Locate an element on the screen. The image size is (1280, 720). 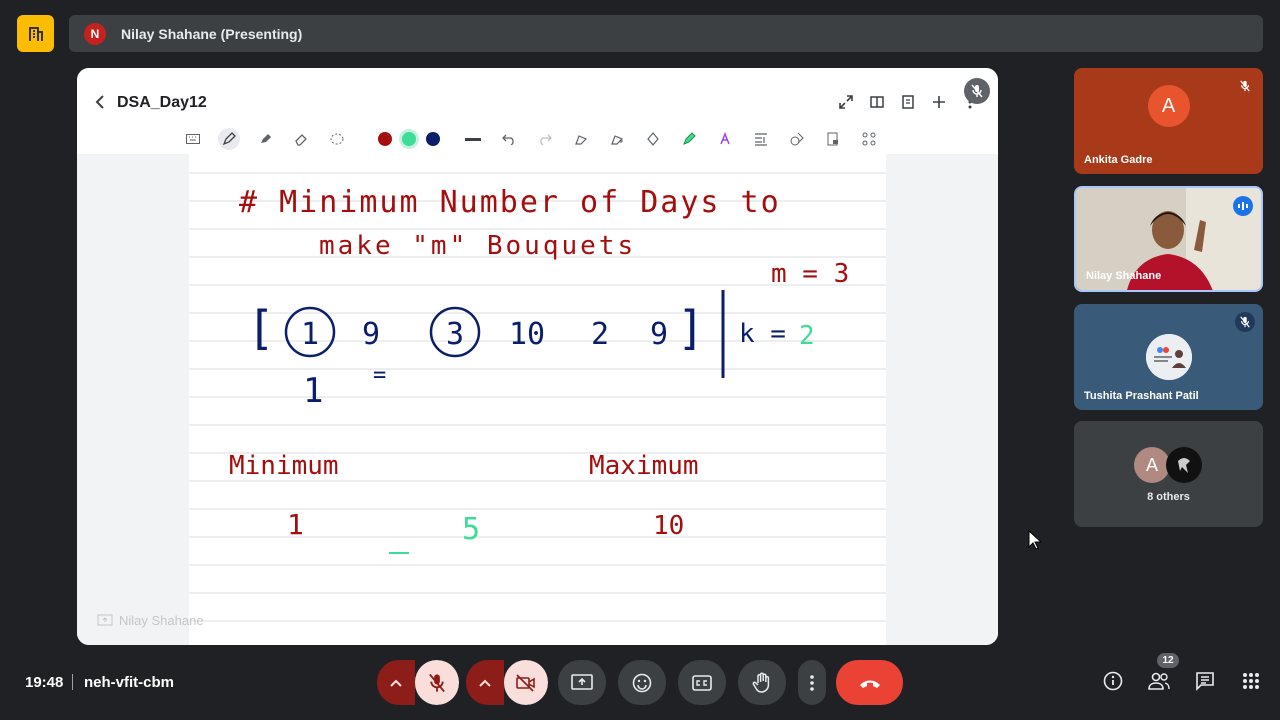
shape-tool is located at coordinates (581, 139).